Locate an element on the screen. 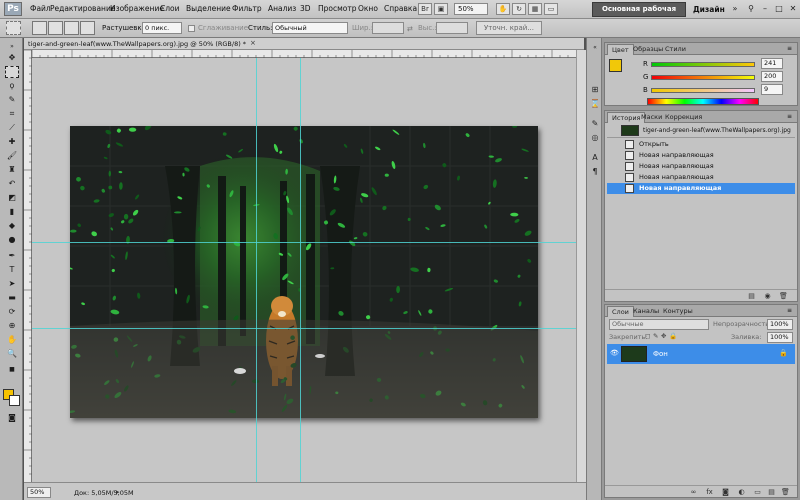 The height and width of the screenshot is (500, 800). color-spectrum-bar is located at coordinates (703, 101).